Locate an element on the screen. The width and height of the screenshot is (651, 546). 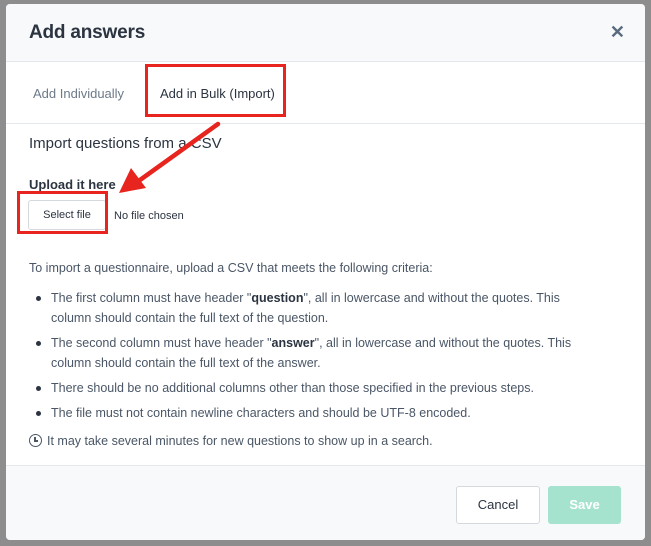
tab-add-individually: Add Individually is located at coordinates (78, 93).